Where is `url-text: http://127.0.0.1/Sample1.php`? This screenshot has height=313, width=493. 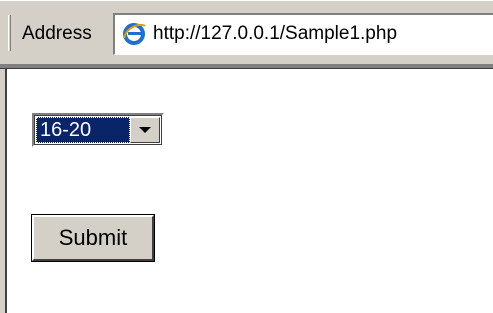
url-text: http://127.0.0.1/Sample1.php is located at coordinates (275, 33).